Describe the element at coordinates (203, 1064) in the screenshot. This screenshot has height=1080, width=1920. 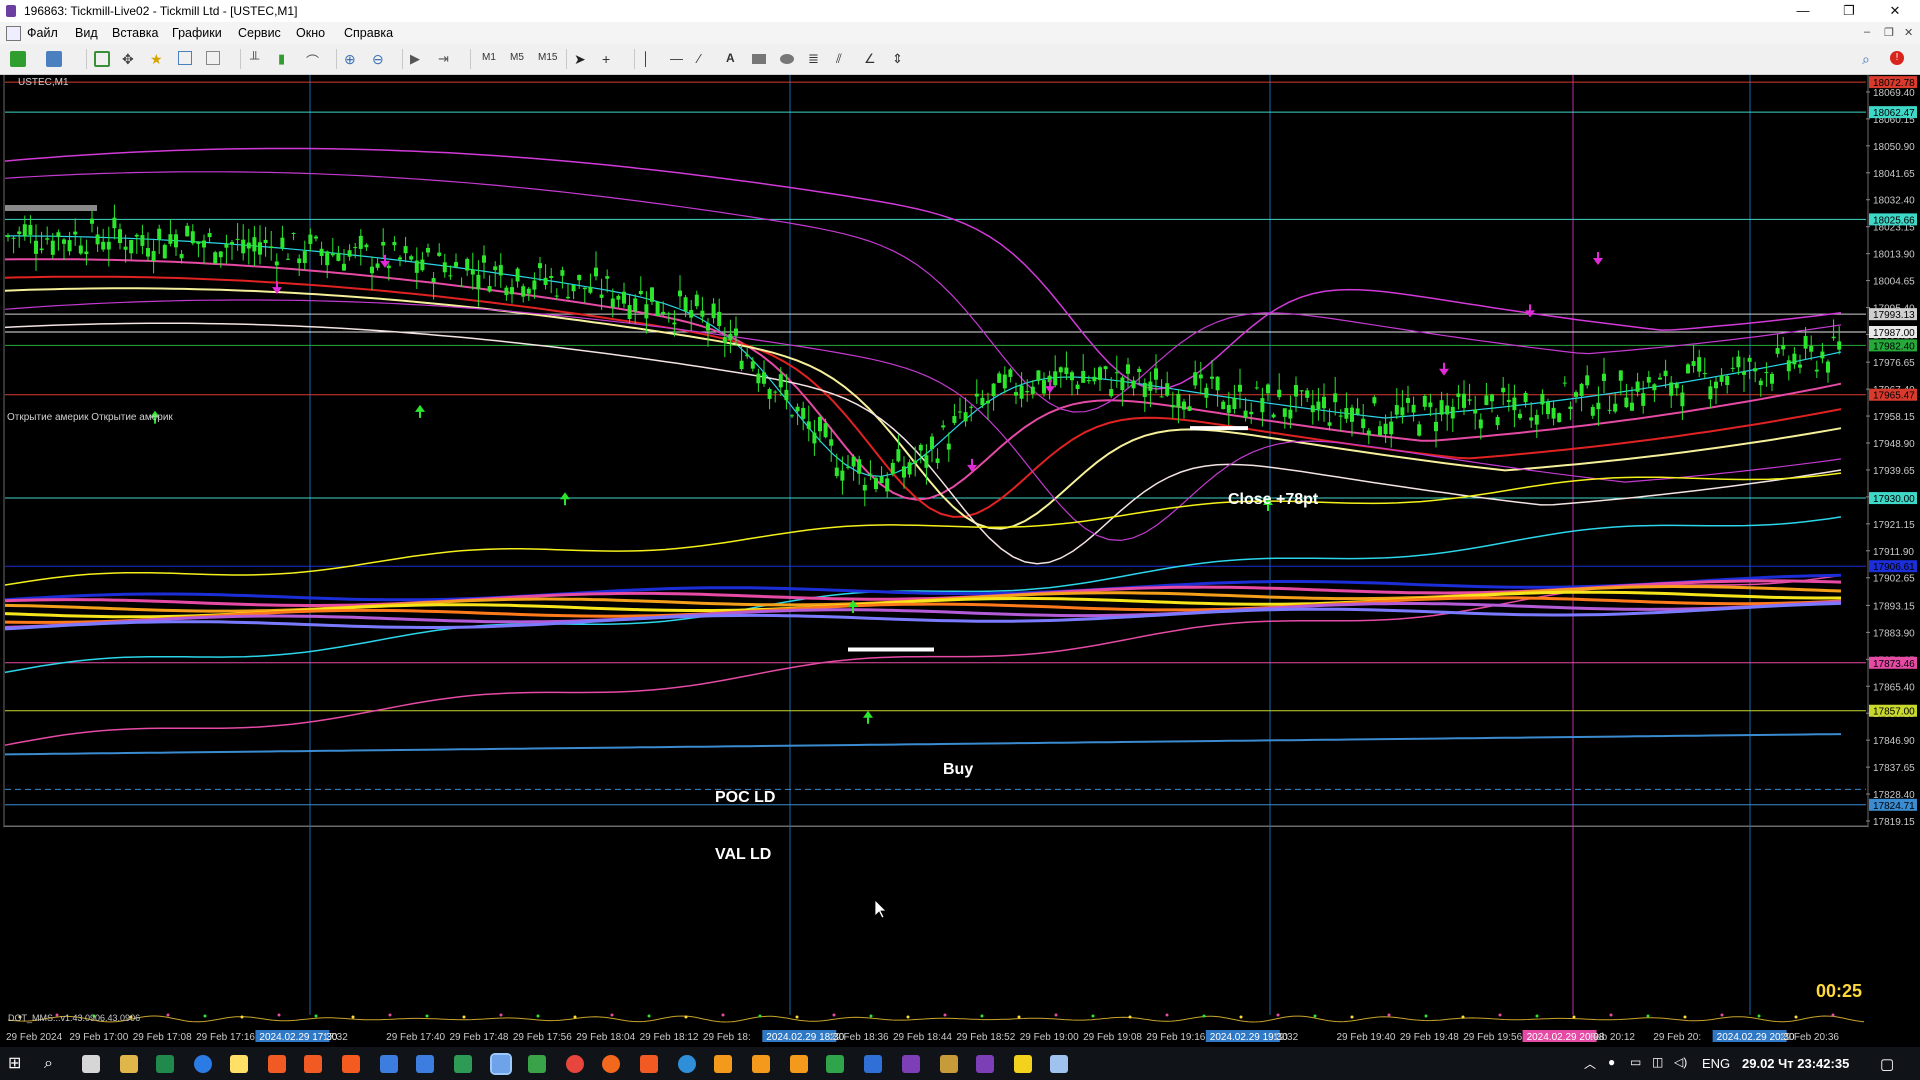
I see `app-icon-blue` at that location.